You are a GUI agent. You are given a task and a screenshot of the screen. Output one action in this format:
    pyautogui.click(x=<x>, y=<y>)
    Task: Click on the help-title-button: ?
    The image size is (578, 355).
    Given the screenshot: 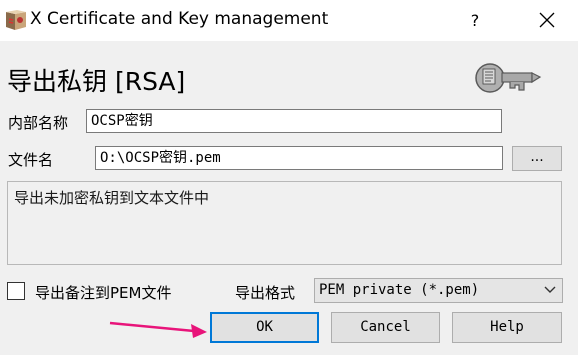 What is the action you would take?
    pyautogui.click(x=475, y=20)
    